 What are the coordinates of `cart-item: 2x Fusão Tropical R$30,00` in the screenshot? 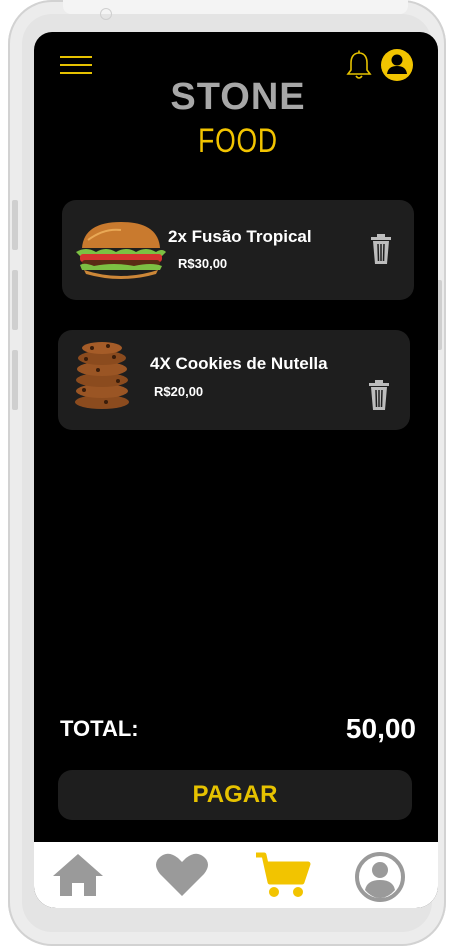 It's located at (238, 250).